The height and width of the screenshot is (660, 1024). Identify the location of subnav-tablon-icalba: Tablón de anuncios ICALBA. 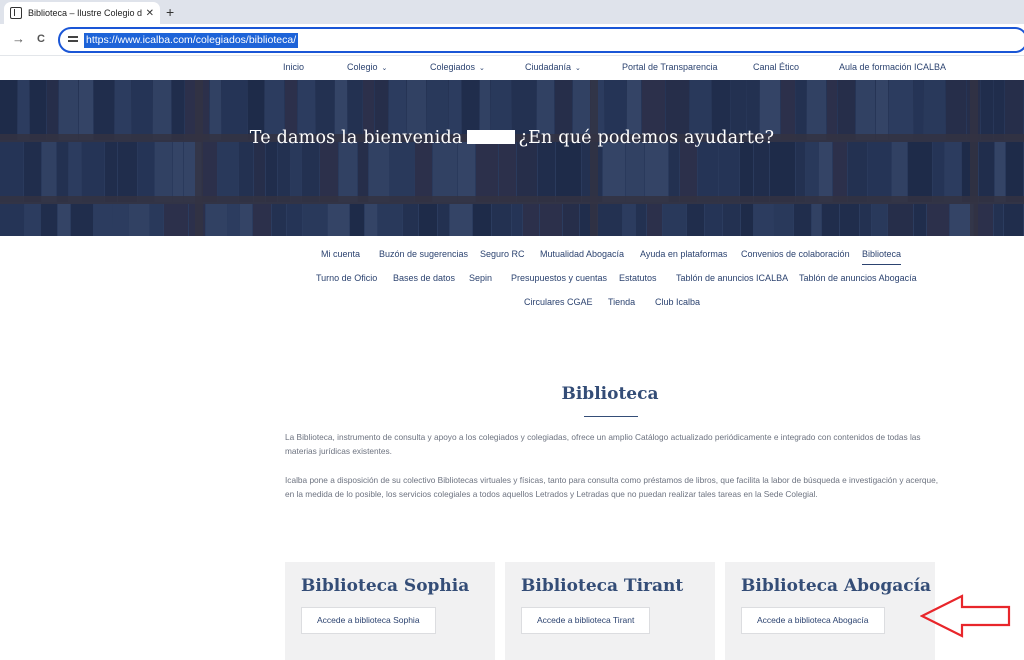
(732, 278).